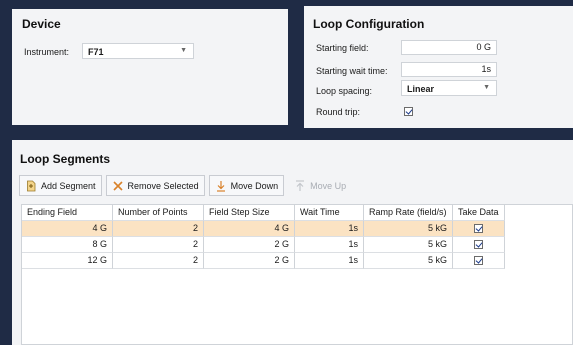  Describe the element at coordinates (342, 48) in the screenshot. I see `starting-field-label: Starting field:` at that location.